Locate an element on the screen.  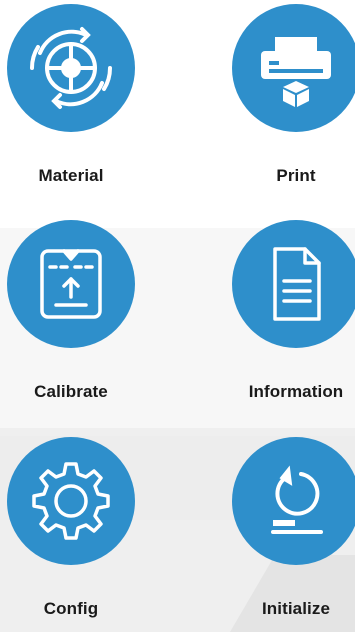
menu-item-print: Print is located at coordinates (285, 95).